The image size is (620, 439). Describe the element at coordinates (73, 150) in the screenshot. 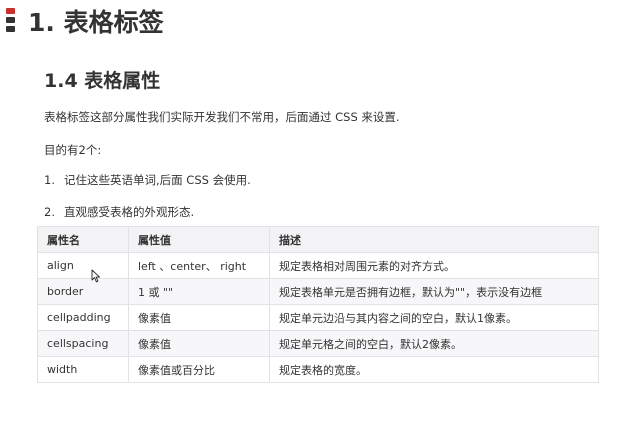

I see `purpose-paragraph: 目的有2个:` at that location.